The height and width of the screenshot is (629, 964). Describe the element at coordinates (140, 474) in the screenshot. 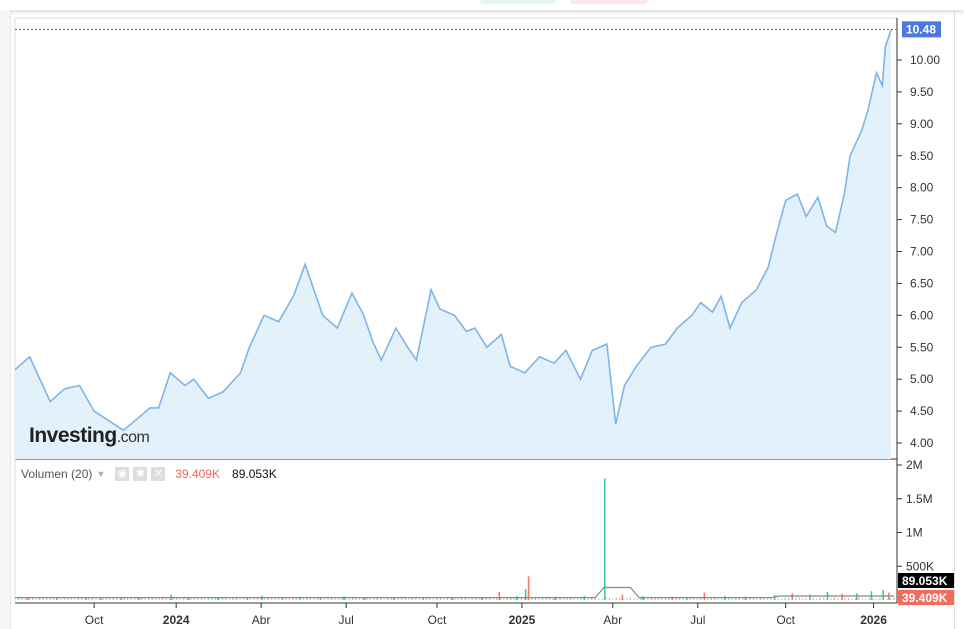

I see `gear-icon: ✱` at that location.